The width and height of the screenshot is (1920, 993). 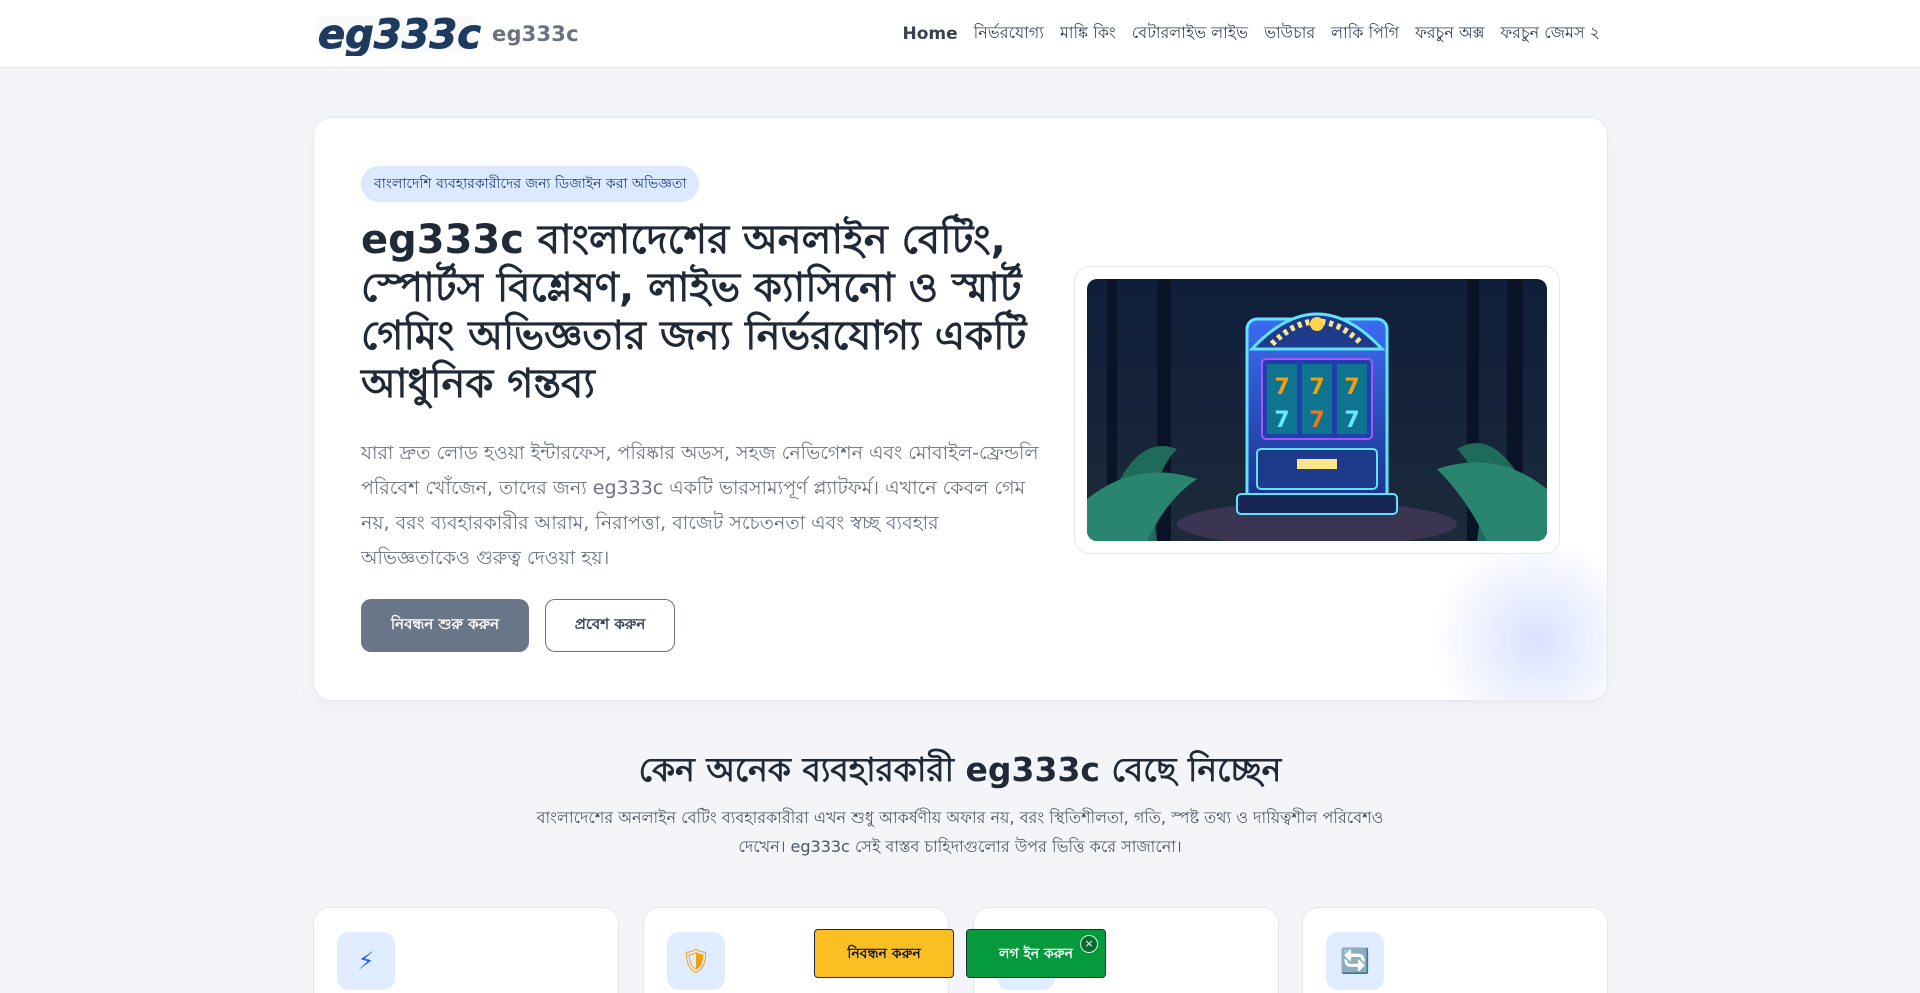 What do you see at coordinates (960, 769) in the screenshot?
I see `why-section-title: কেন অনেক ব্যবহারকারী eg333c বেছে নিচ্ছেন` at bounding box center [960, 769].